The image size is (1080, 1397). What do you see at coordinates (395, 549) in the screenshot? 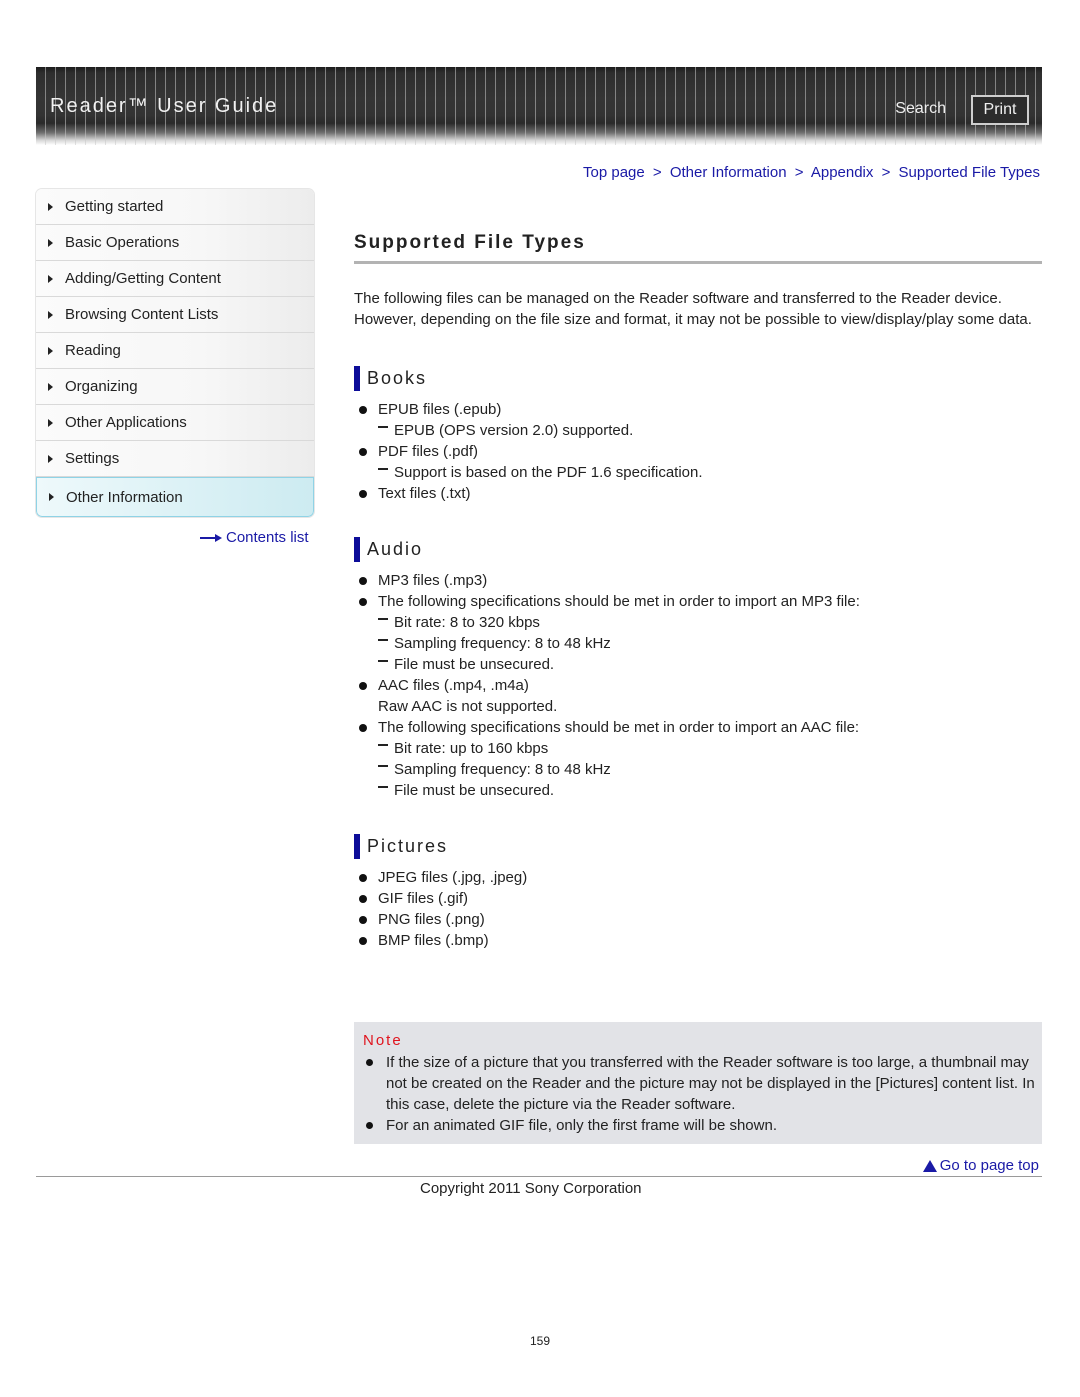
I see `section-heading-label: Audio` at bounding box center [395, 549].